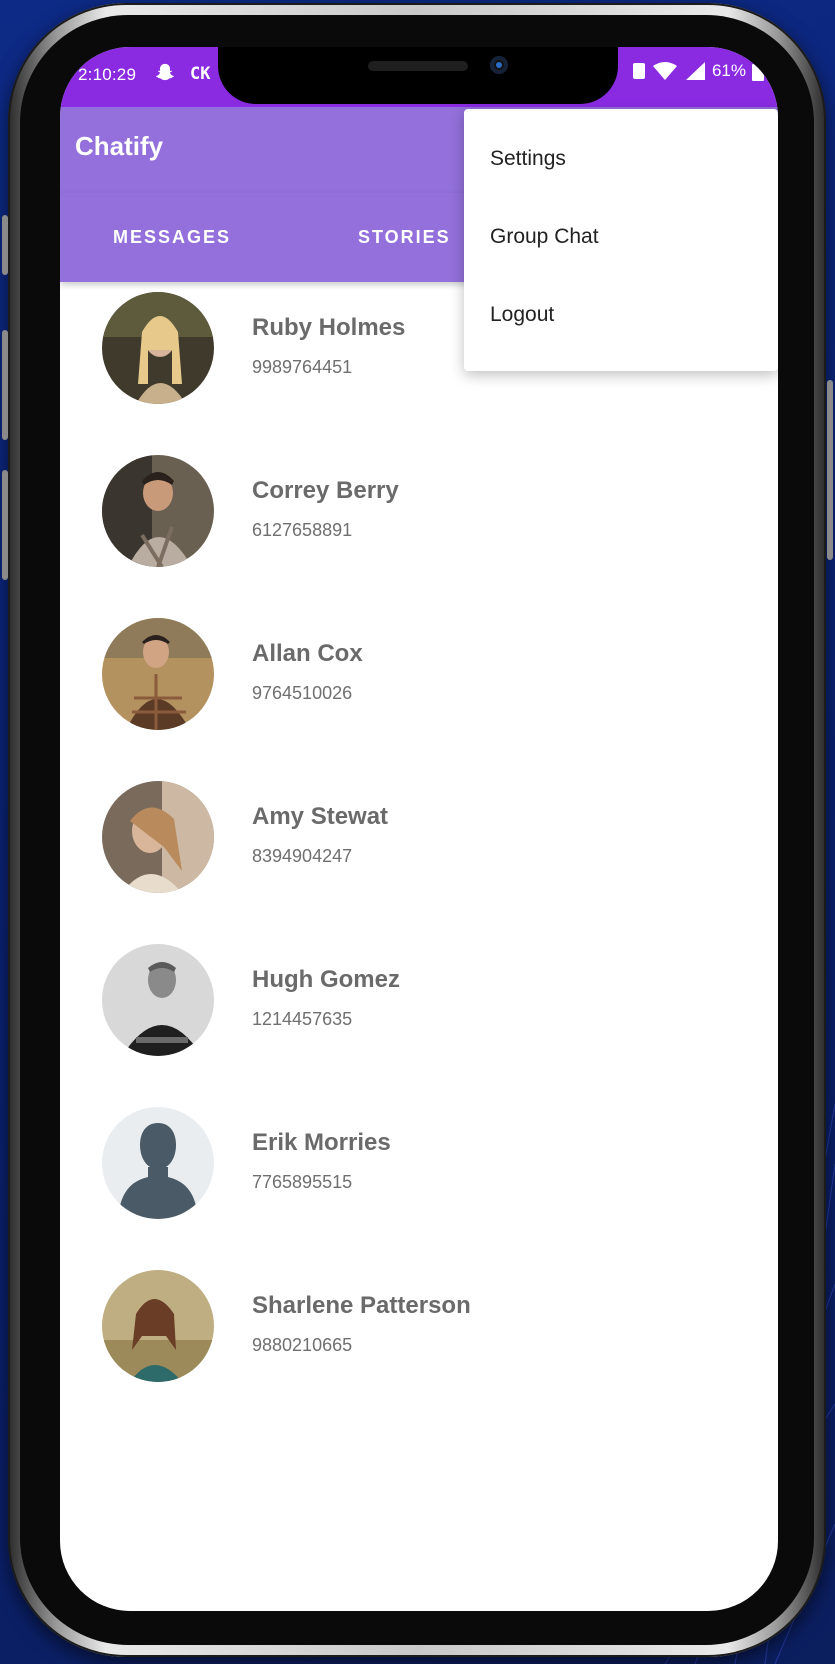 The width and height of the screenshot is (835, 1664). I want to click on status-carrier-tag: CK, so click(200, 74).